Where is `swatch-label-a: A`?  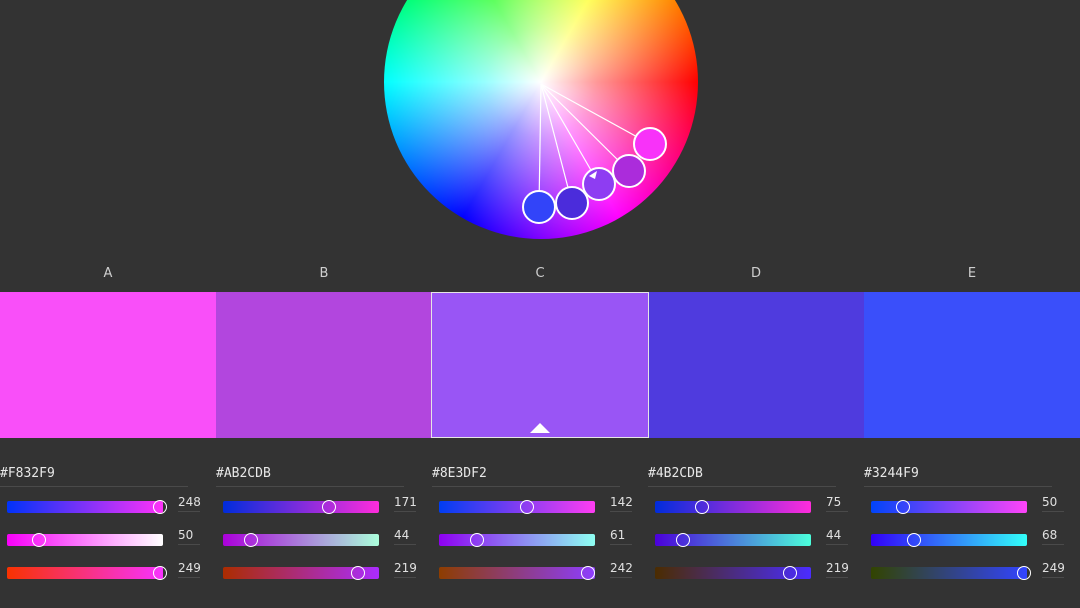
swatch-label-a: A is located at coordinates (108, 273).